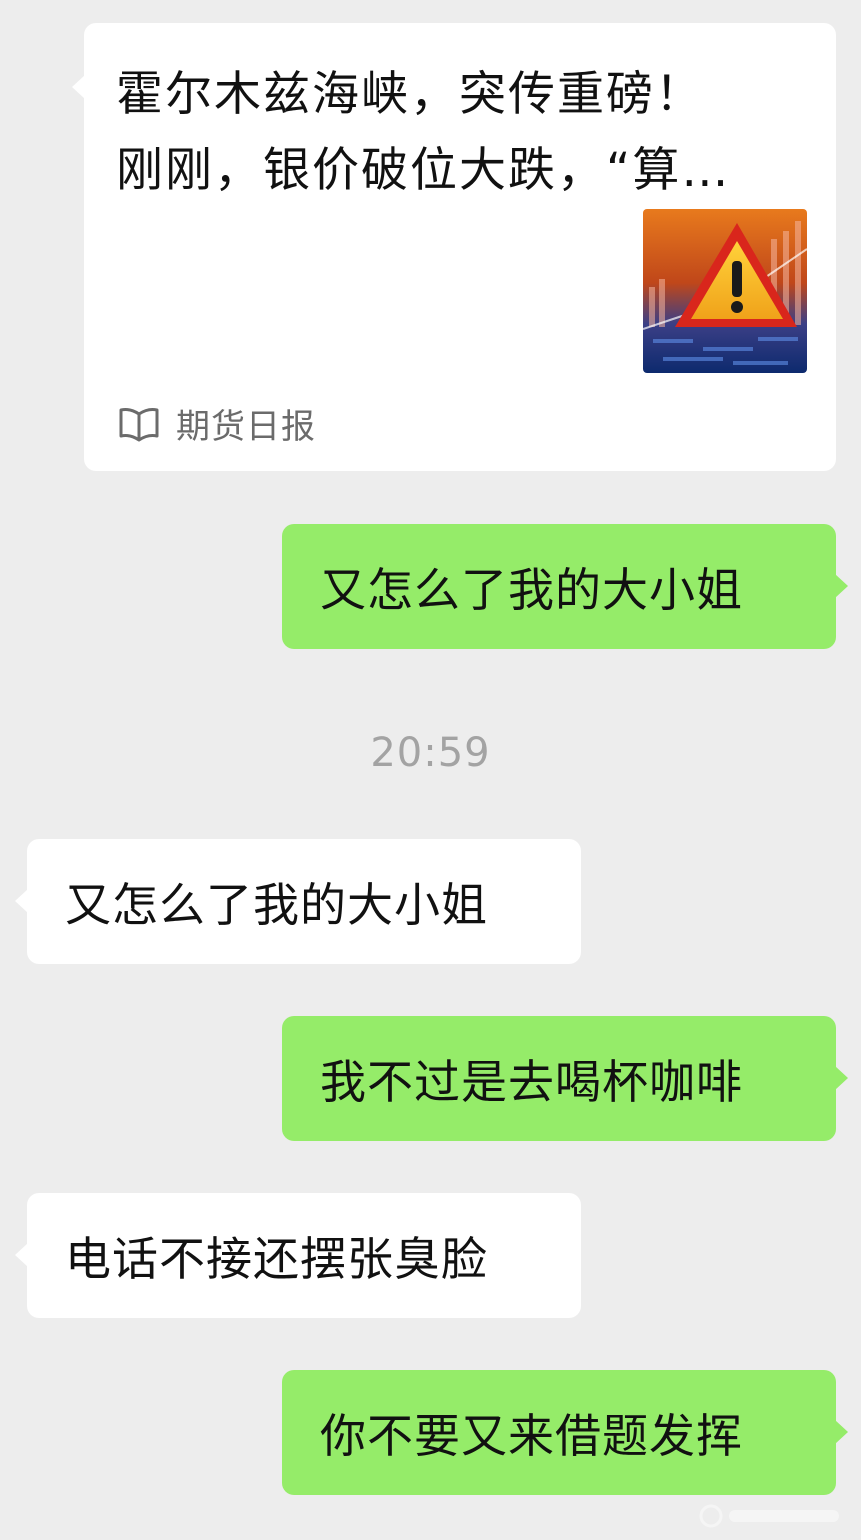 The width and height of the screenshot is (861, 1540). What do you see at coordinates (139, 424) in the screenshot?
I see `book-icon` at bounding box center [139, 424].